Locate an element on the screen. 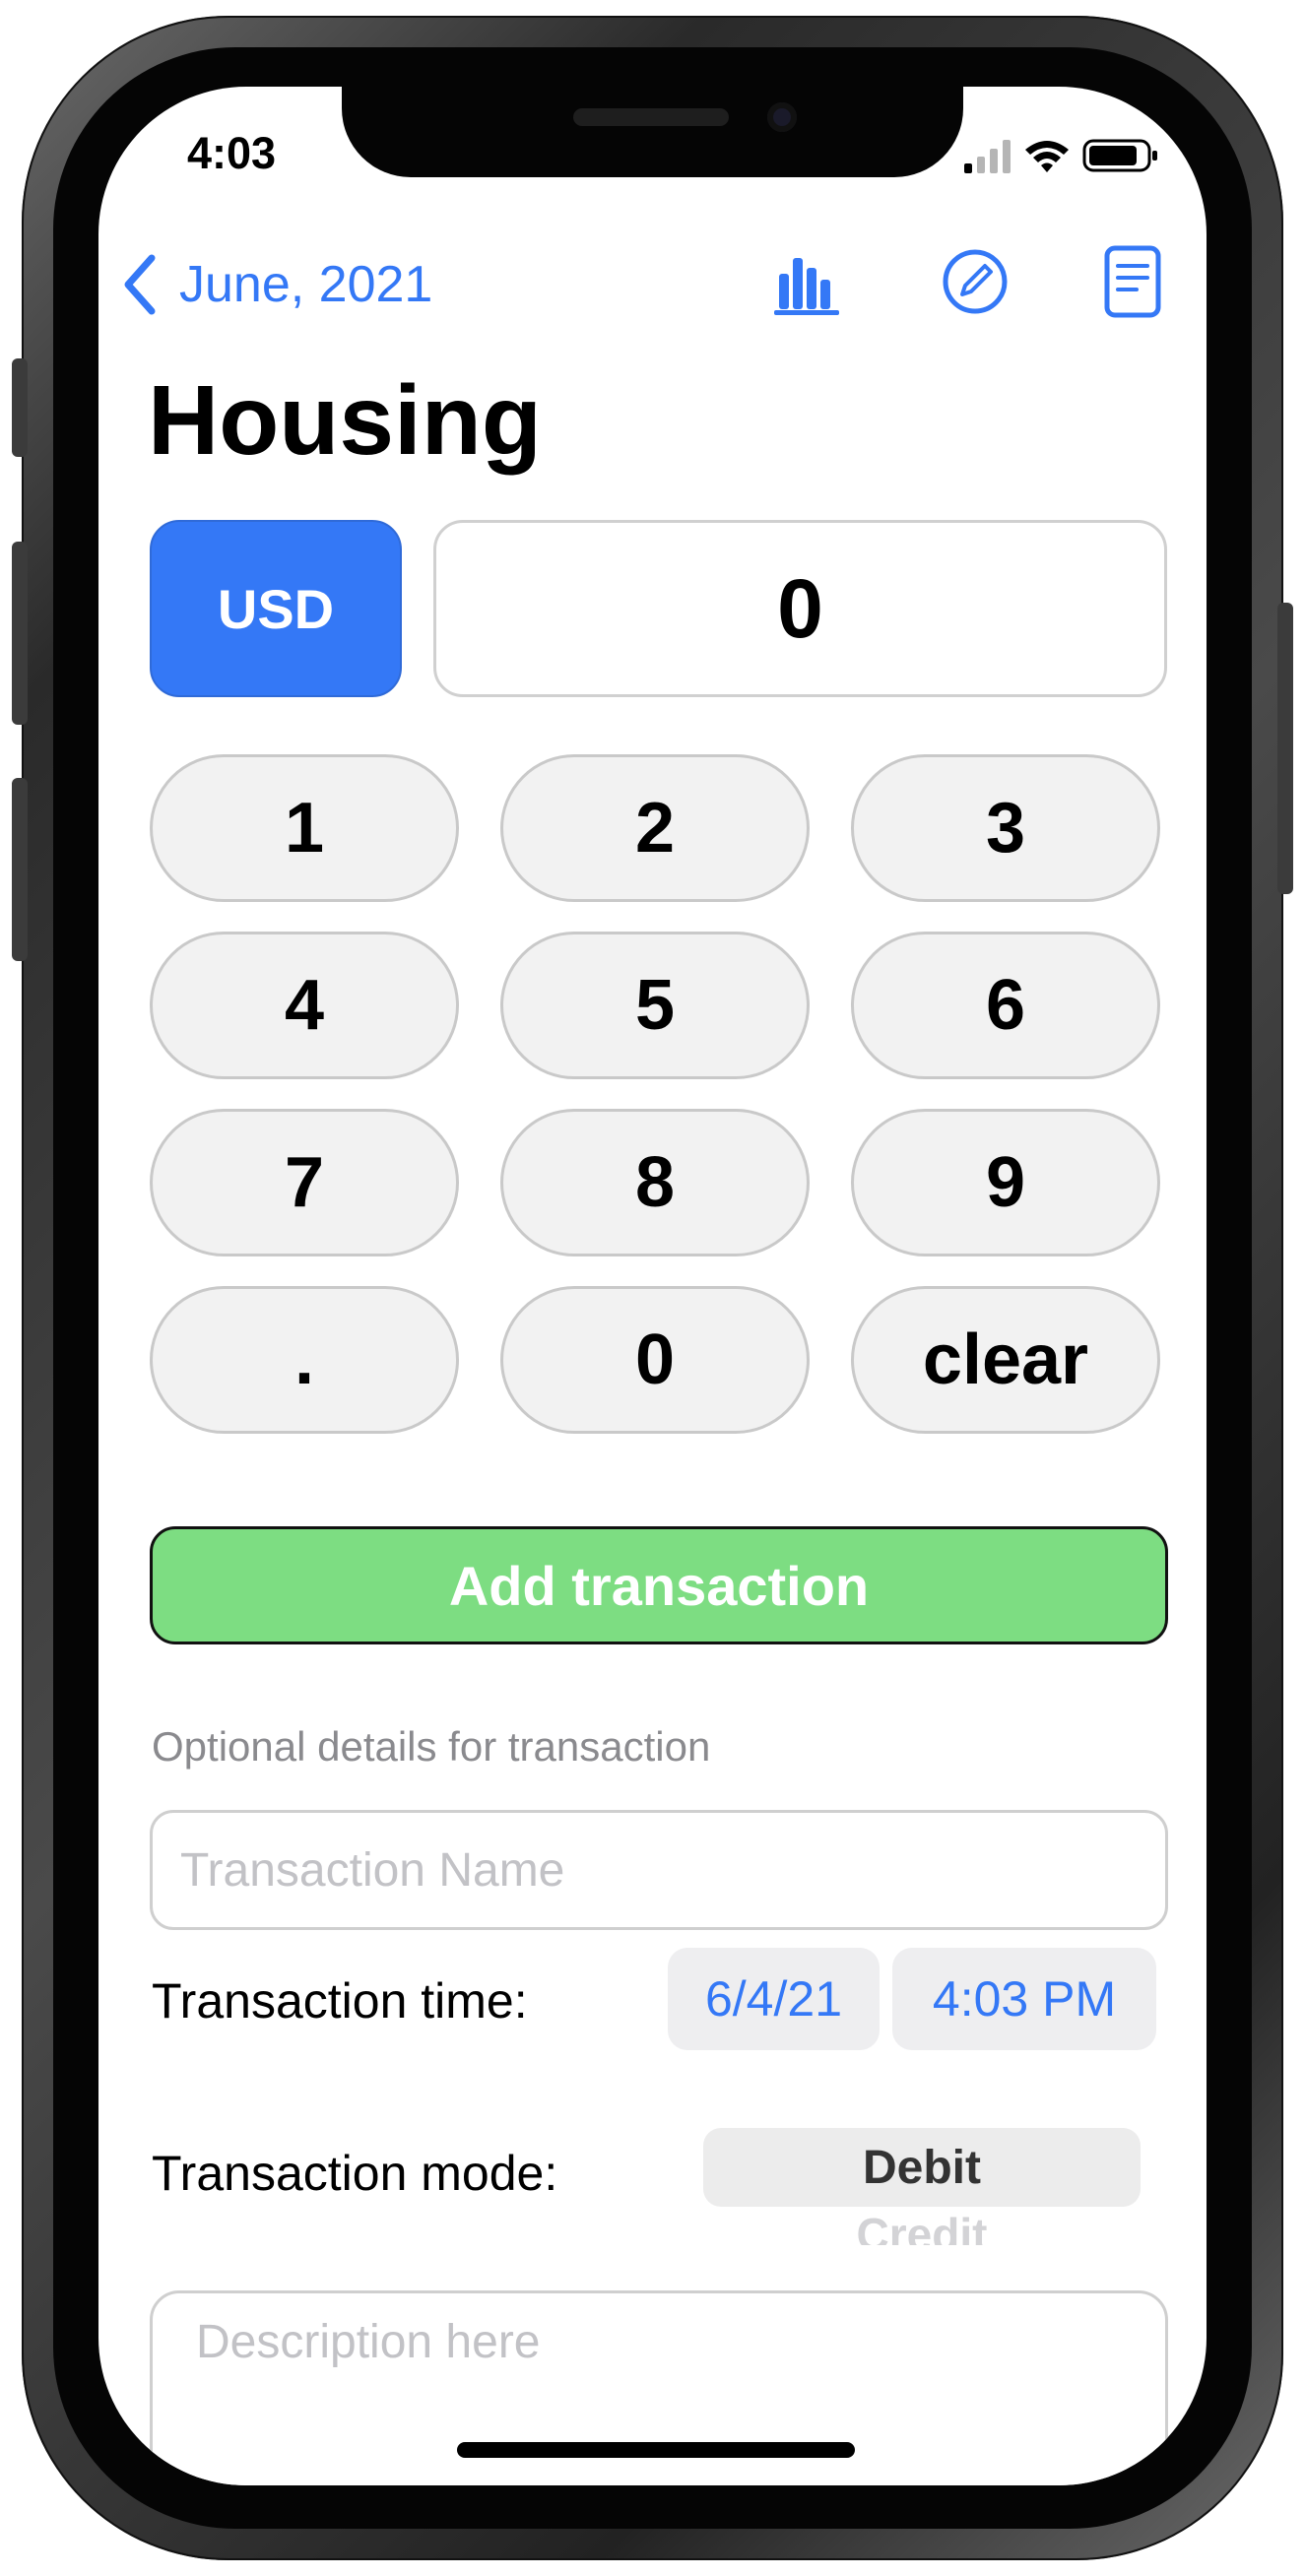 This screenshot has width=1305, height=2576. speaker is located at coordinates (651, 117).